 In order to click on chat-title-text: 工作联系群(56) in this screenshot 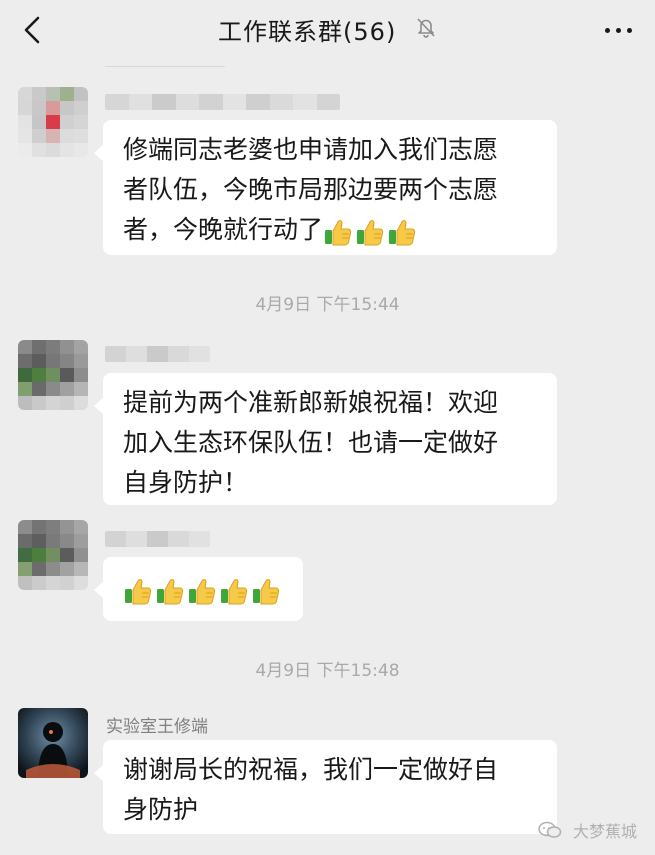, I will do `click(307, 32)`.